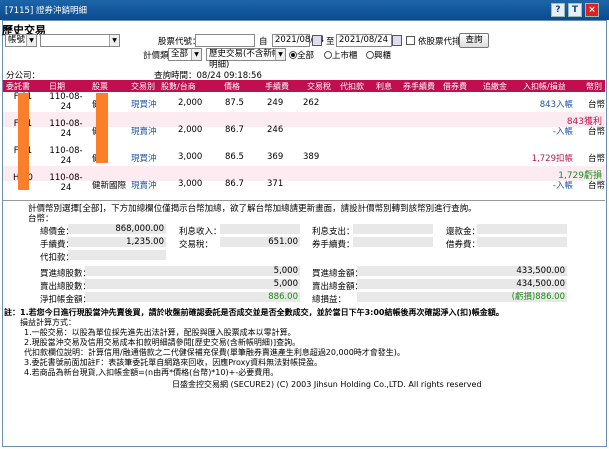 The image size is (609, 449). What do you see at coordinates (329, 300) in the screenshot?
I see `profit-label: 總損益：` at bounding box center [329, 300].